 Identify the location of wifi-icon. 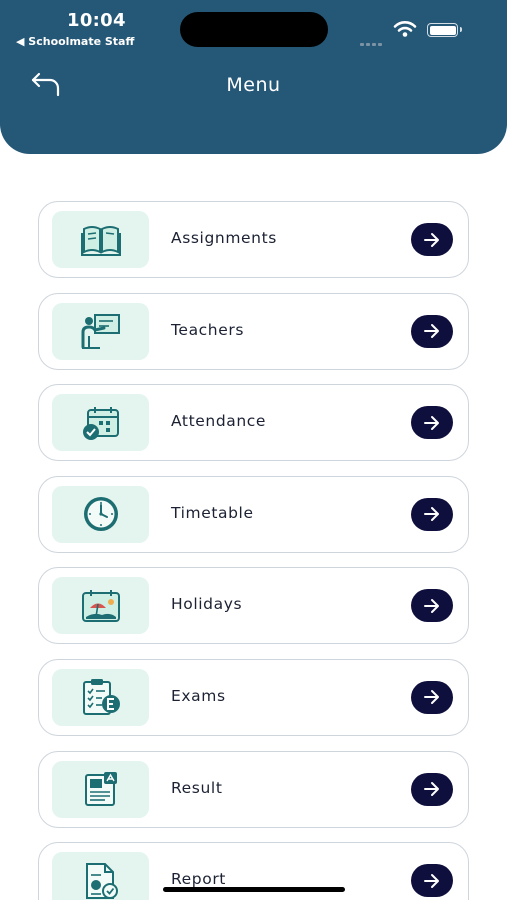
(405, 29).